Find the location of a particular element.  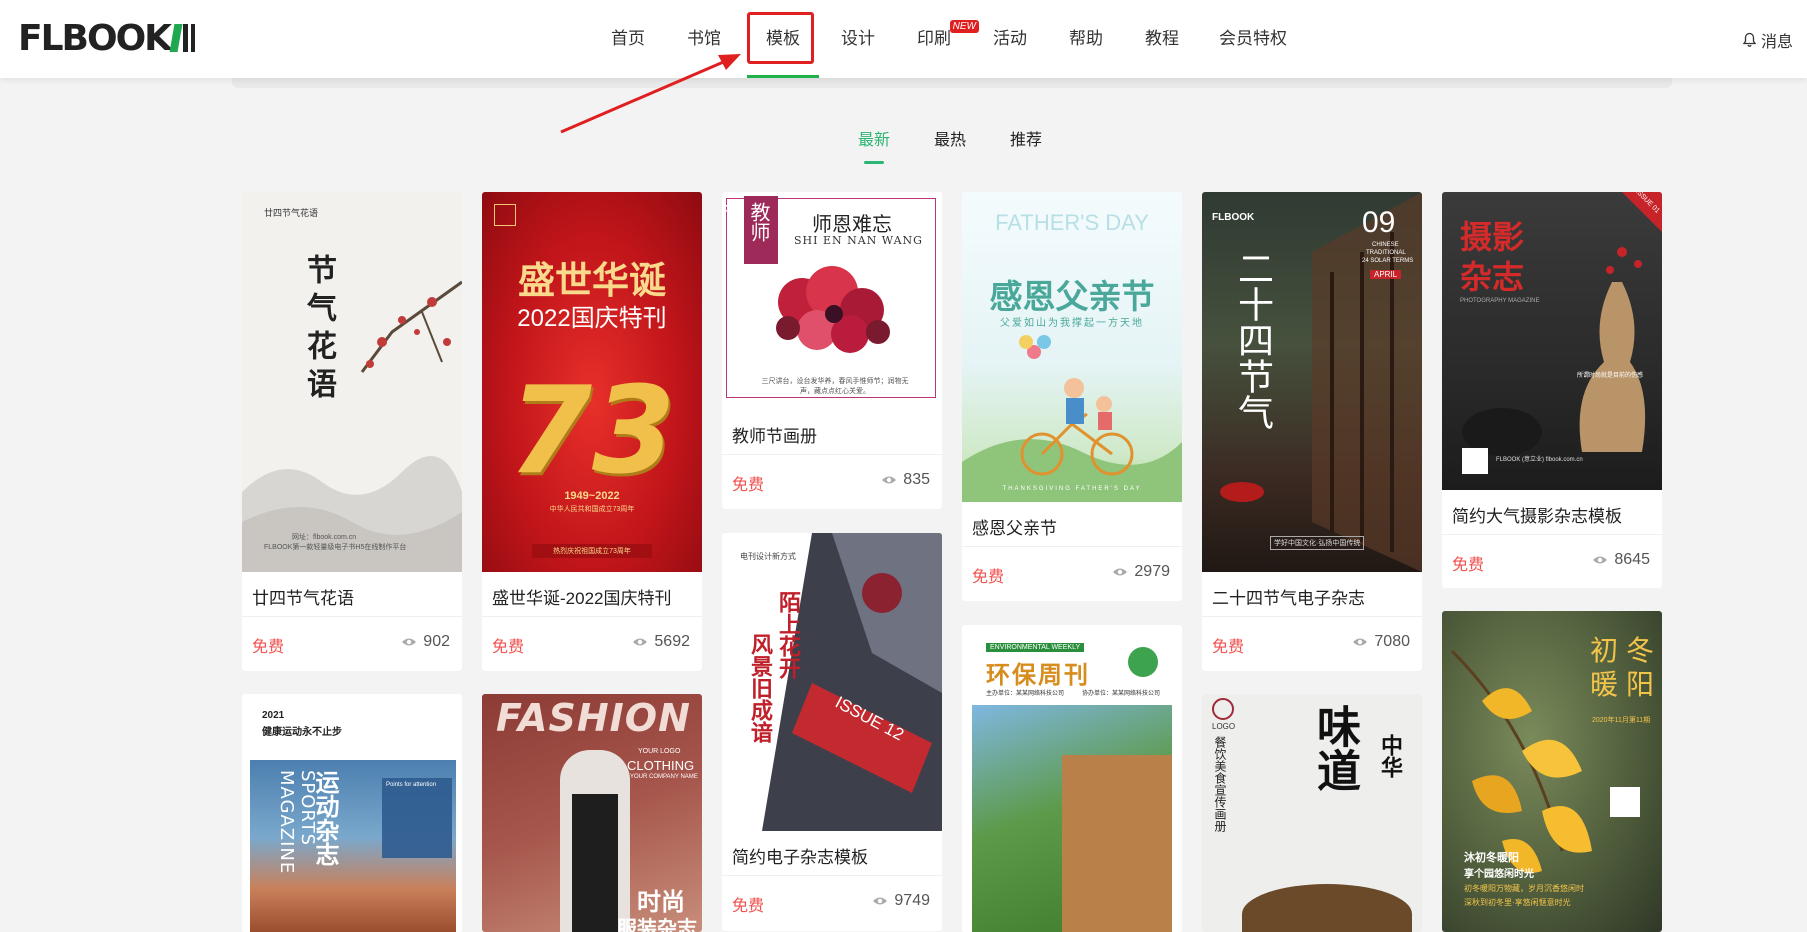

nav-tutorials-label: 教程 is located at coordinates (1162, 38).